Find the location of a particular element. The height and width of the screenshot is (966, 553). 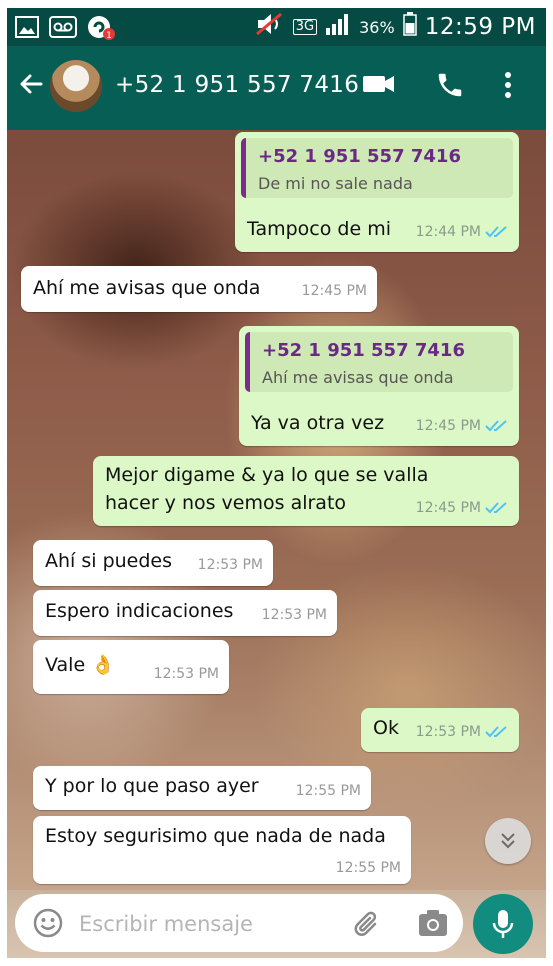

contact-avatar is located at coordinates (76, 86).